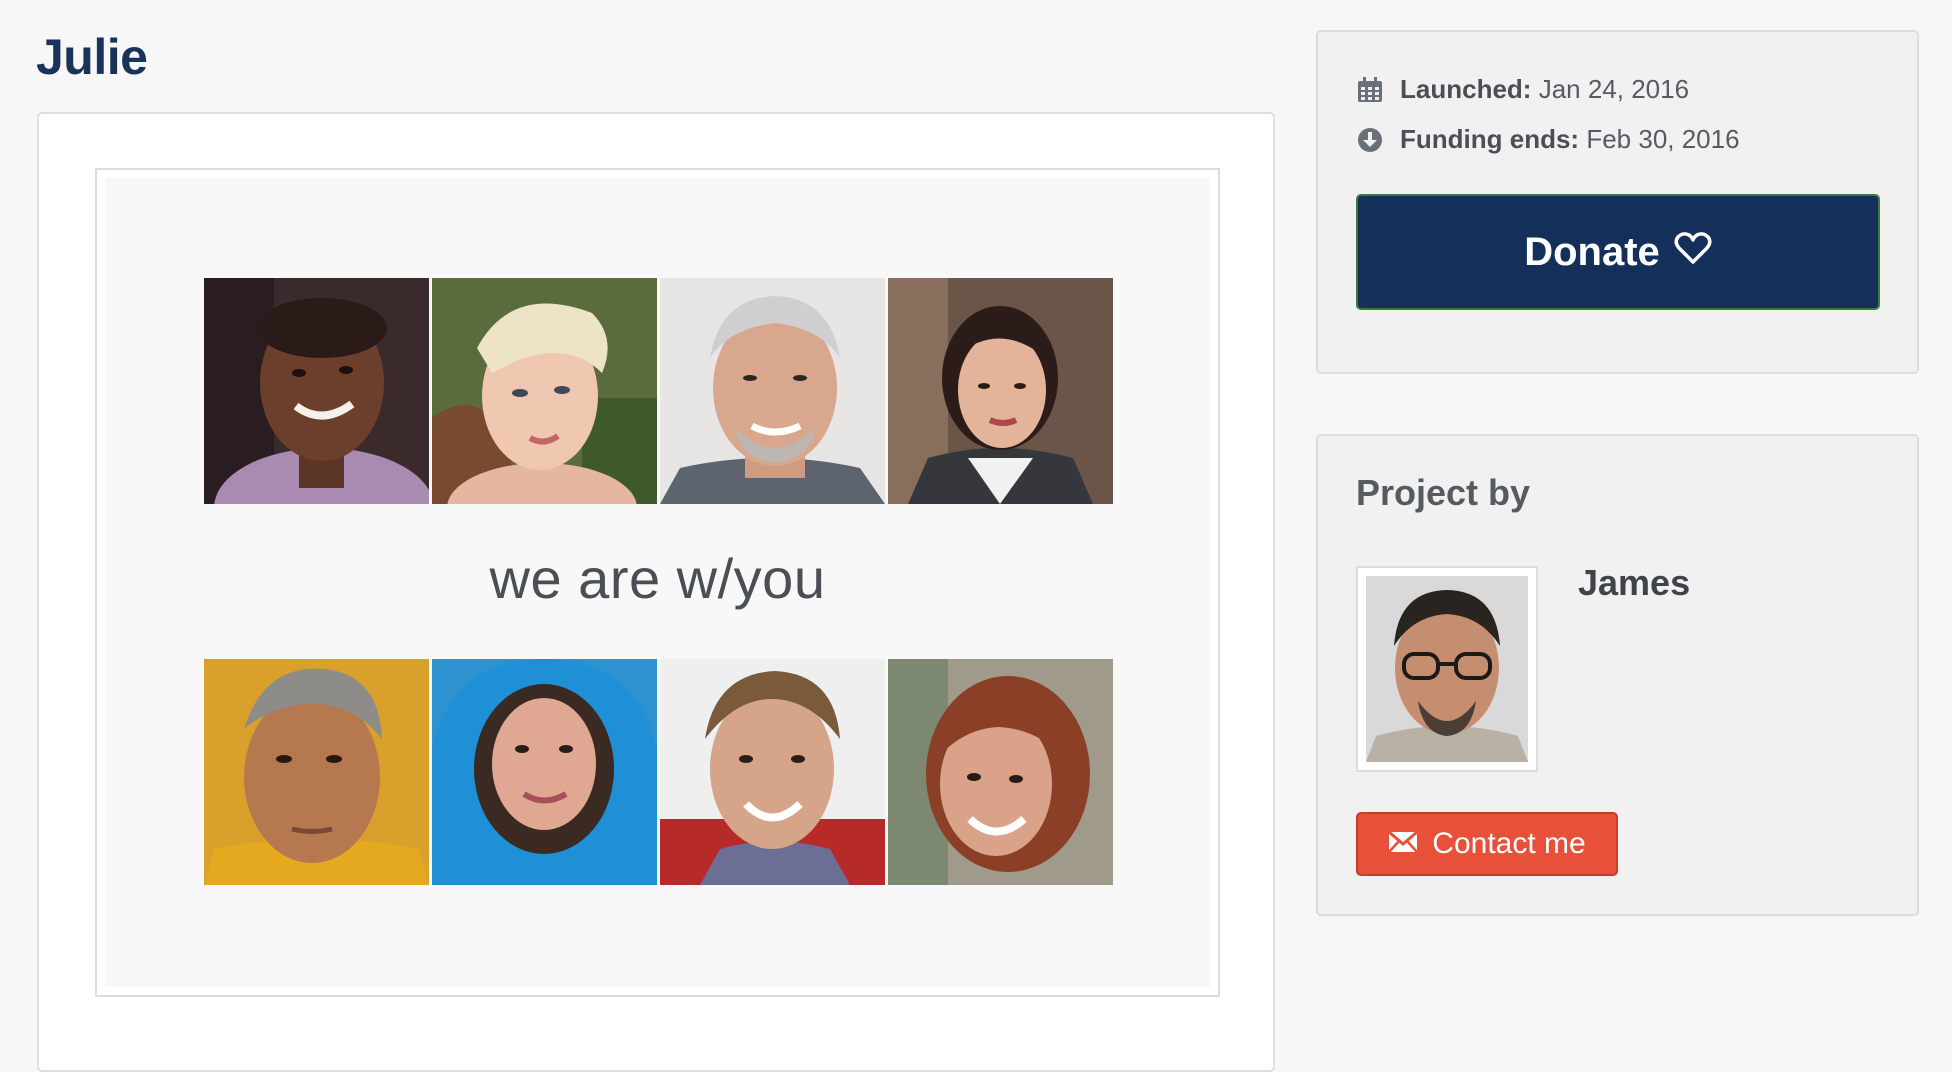 The height and width of the screenshot is (1072, 1952). Describe the element at coordinates (1592, 251) in the screenshot. I see `donate-label: Donate` at that location.